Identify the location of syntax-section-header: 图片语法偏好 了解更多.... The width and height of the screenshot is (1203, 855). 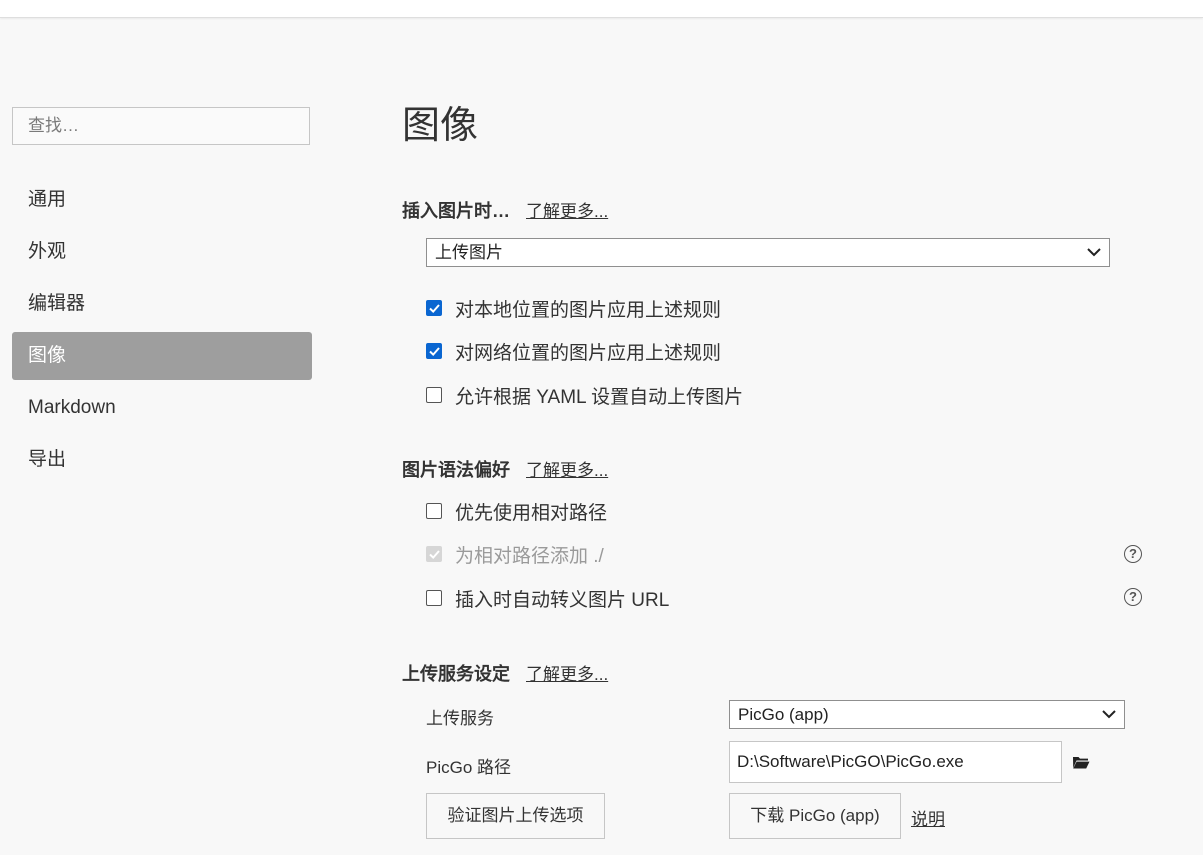
(505, 469).